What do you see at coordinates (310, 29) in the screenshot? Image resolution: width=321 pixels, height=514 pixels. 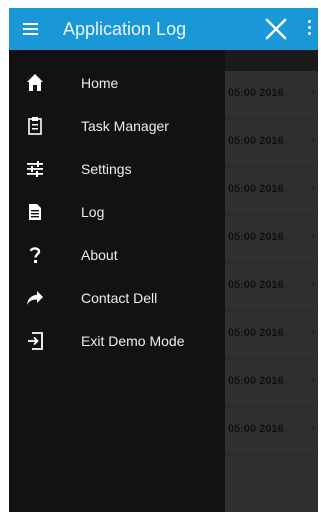 I see `kebab-icon` at bounding box center [310, 29].